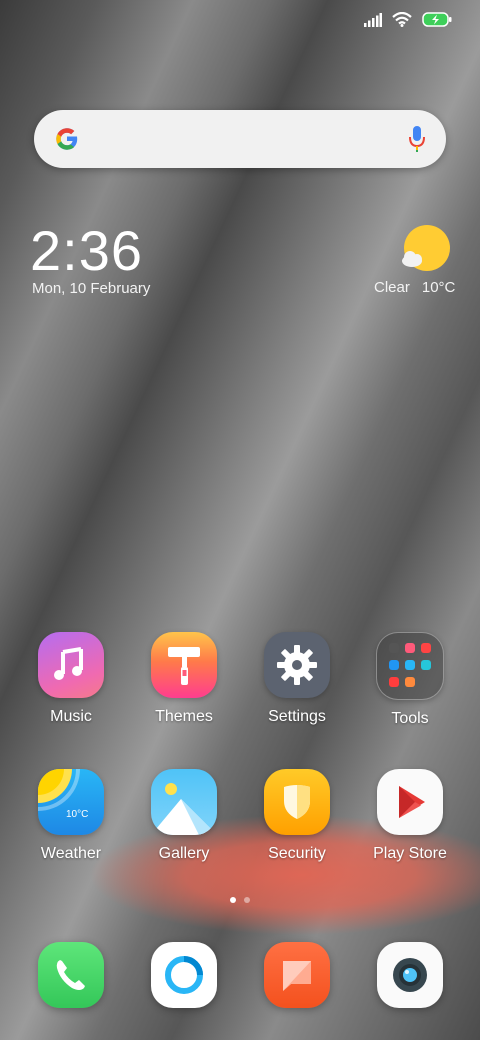 The height and width of the screenshot is (1040, 480). Describe the element at coordinates (417, 139) in the screenshot. I see `mic-icon` at that location.